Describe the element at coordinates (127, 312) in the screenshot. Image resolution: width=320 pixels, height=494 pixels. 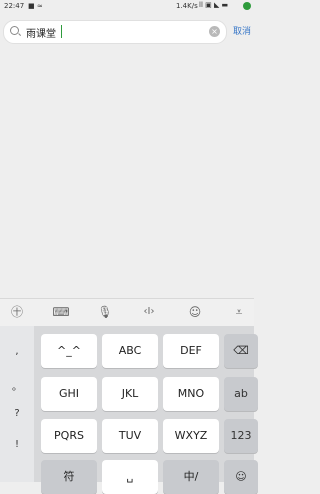
I see `keyboard-toolbar: ㊉ ⌨ 🎙 ‹I› ☺ ⩡` at that location.